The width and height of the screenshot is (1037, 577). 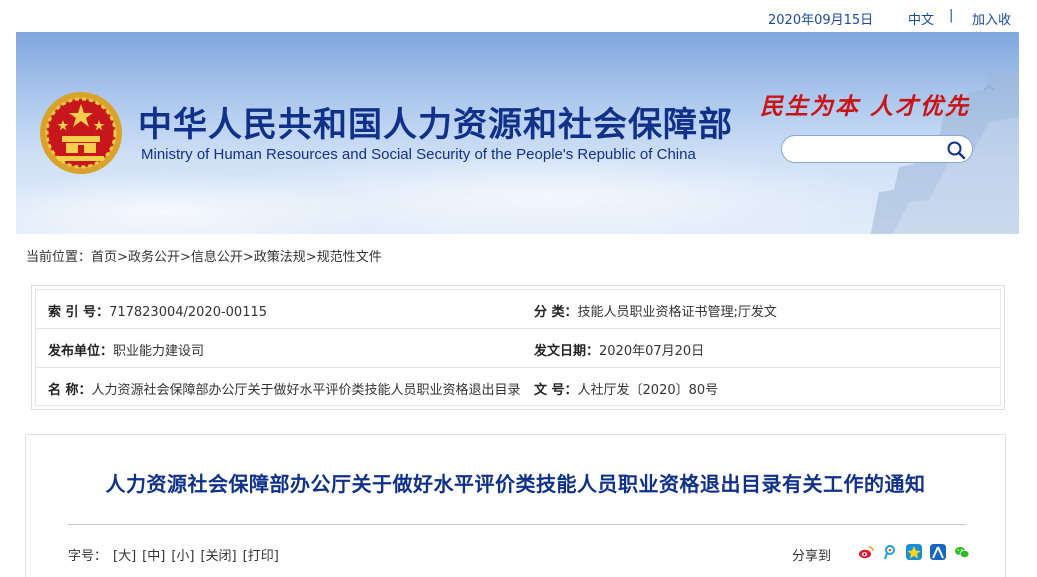 I want to click on category-value: 技能人员职业资格证书管理;厅发文, so click(x=677, y=312).